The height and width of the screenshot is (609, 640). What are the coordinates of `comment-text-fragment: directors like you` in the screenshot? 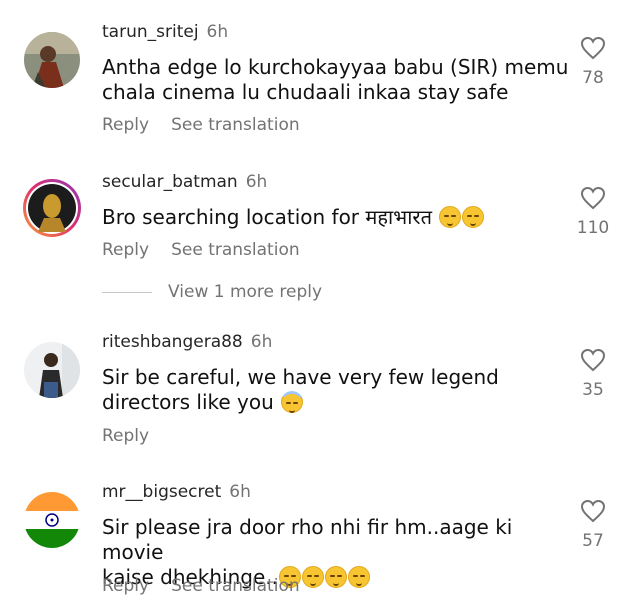 It's located at (188, 402).